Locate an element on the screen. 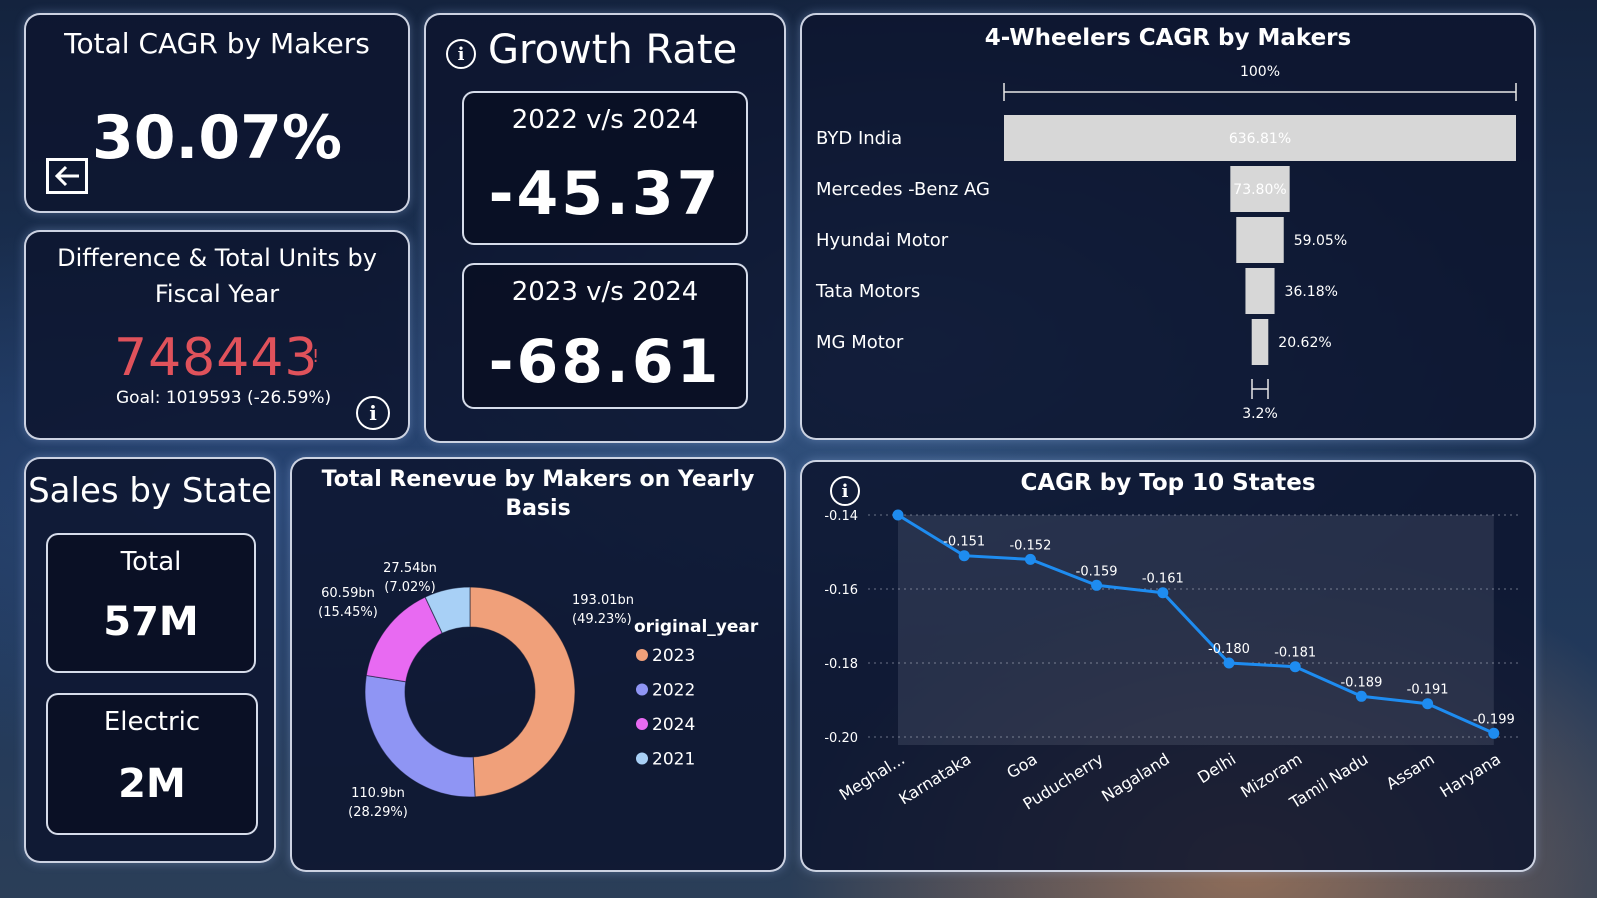 Image resolution: width=1597 pixels, height=898 pixels. sales-total-value: 57M is located at coordinates (151, 622).